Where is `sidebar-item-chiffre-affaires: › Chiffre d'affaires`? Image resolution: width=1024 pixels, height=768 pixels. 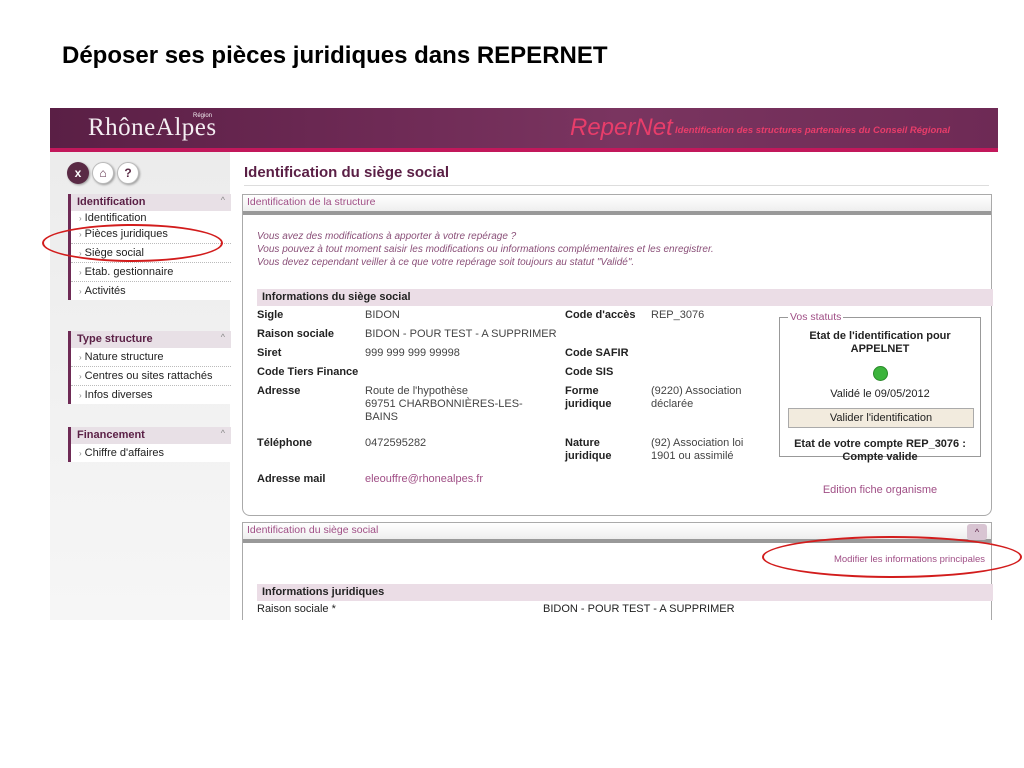
sidebar-item-chiffre-affaires: › Chiffre d'affaires is located at coordinates (151, 453).